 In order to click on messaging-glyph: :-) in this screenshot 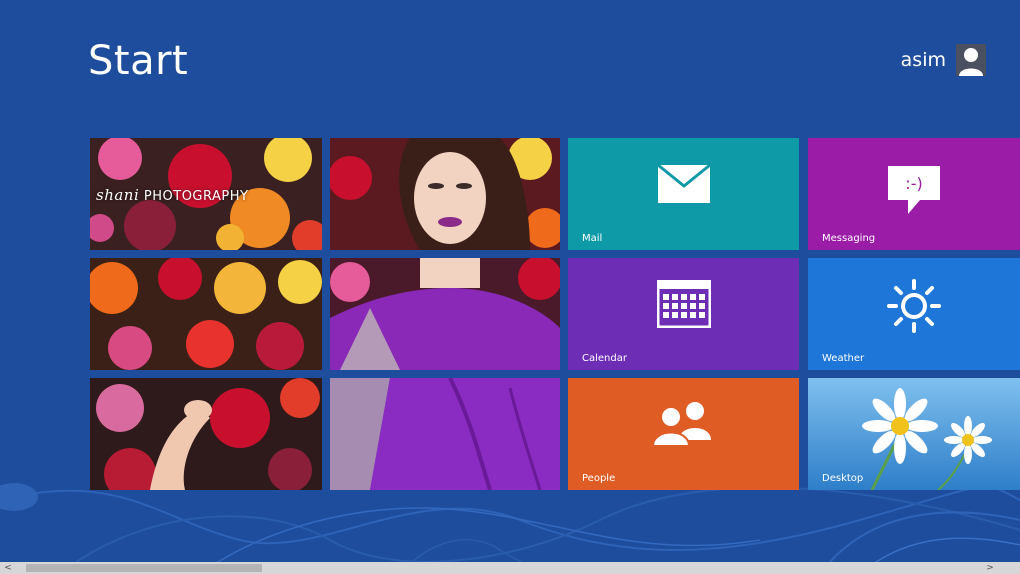, I will do `click(913, 183)`.